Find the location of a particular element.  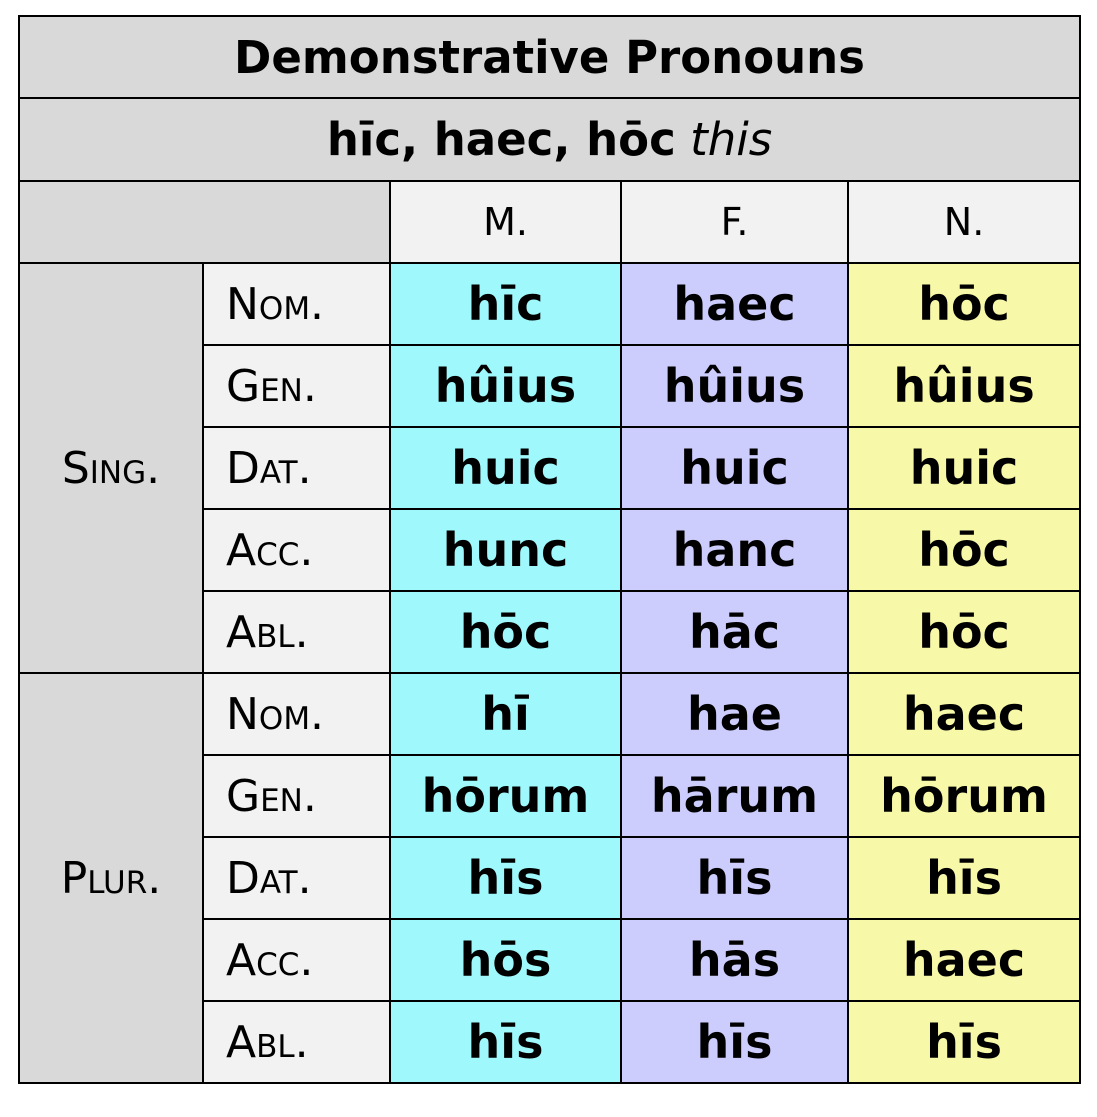

subtitle-gloss: this is located at coordinates (731, 139).